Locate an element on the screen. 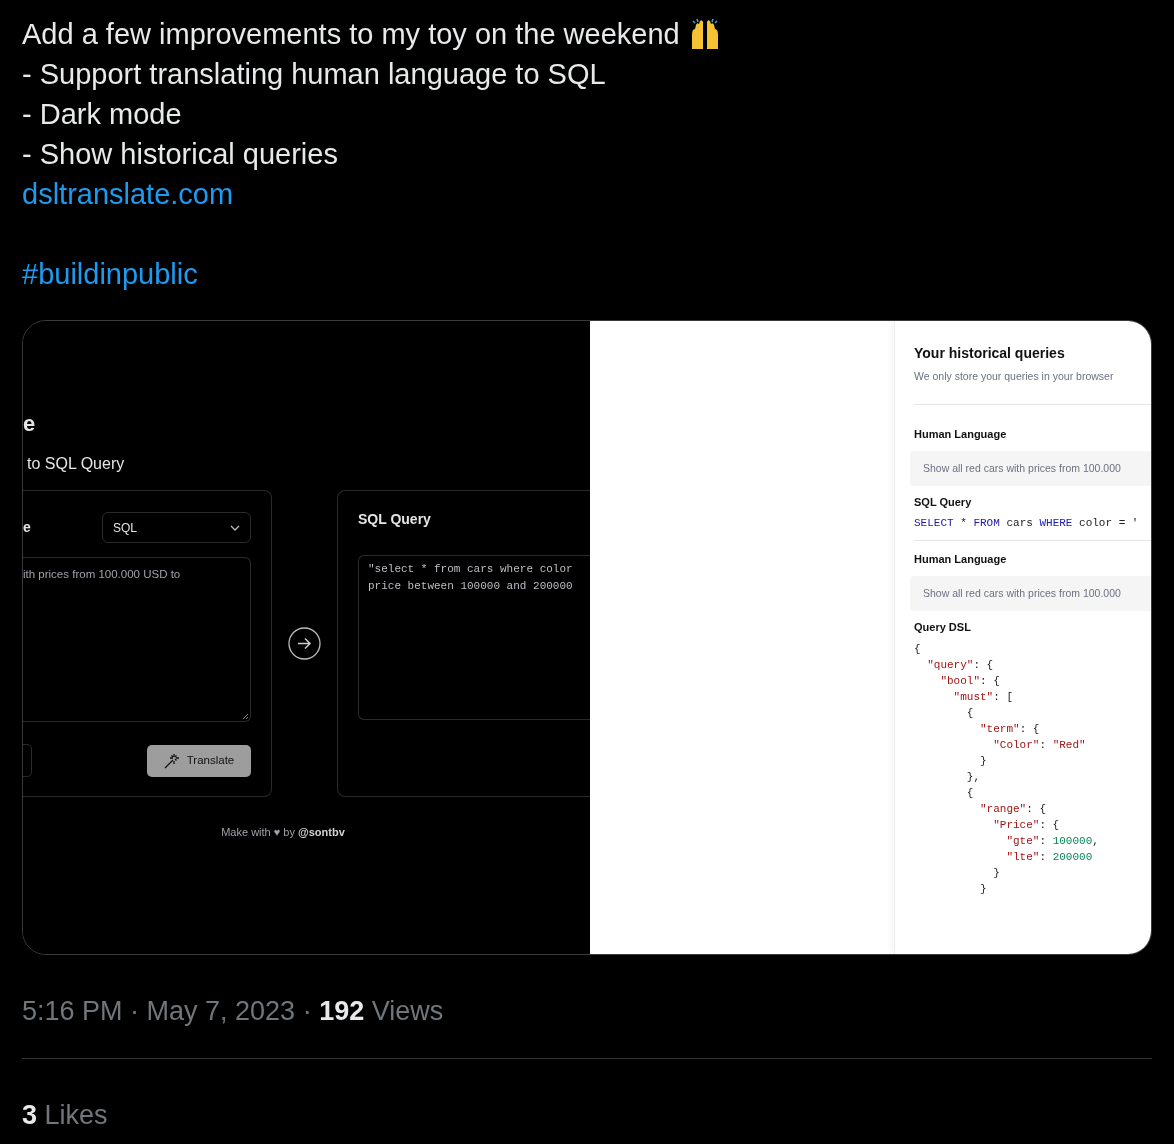 The width and height of the screenshot is (1174, 1144). dsl-code-line: "term": { is located at coordinates (1009, 729).